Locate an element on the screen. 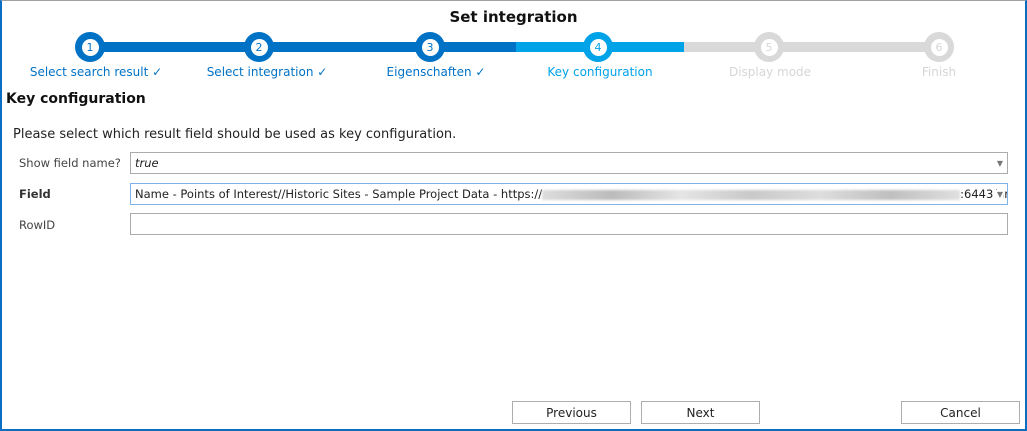  redacted-host is located at coordinates (751, 194).